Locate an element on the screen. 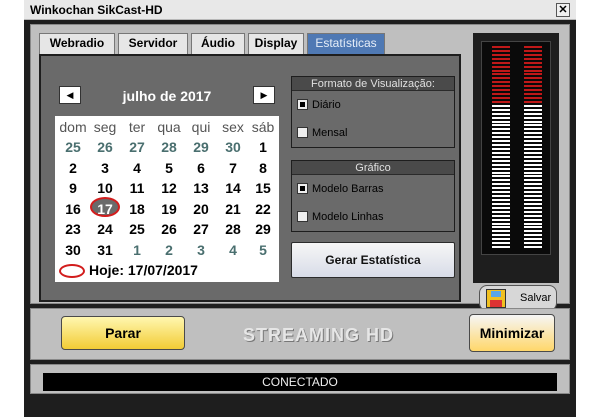  option-diario: Diário is located at coordinates (319, 105).